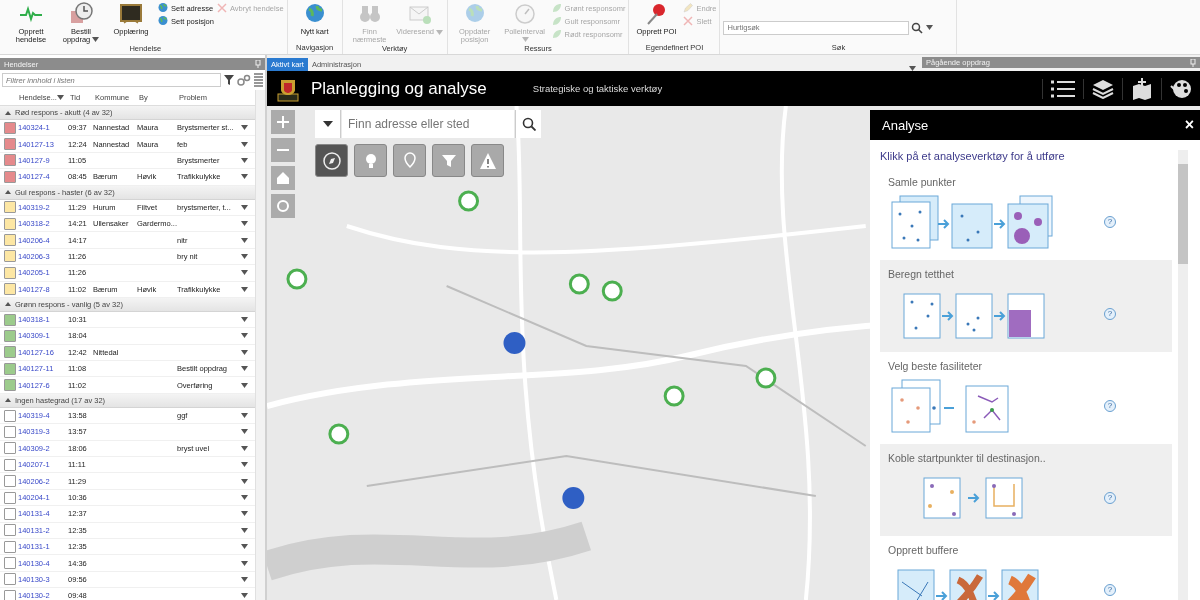 Image resolution: width=1200 pixels, height=600 pixels. Describe the element at coordinates (973, 156) in the screenshot. I see `instruction-text: Klikk på et analyseverktøy for å utføre` at that location.